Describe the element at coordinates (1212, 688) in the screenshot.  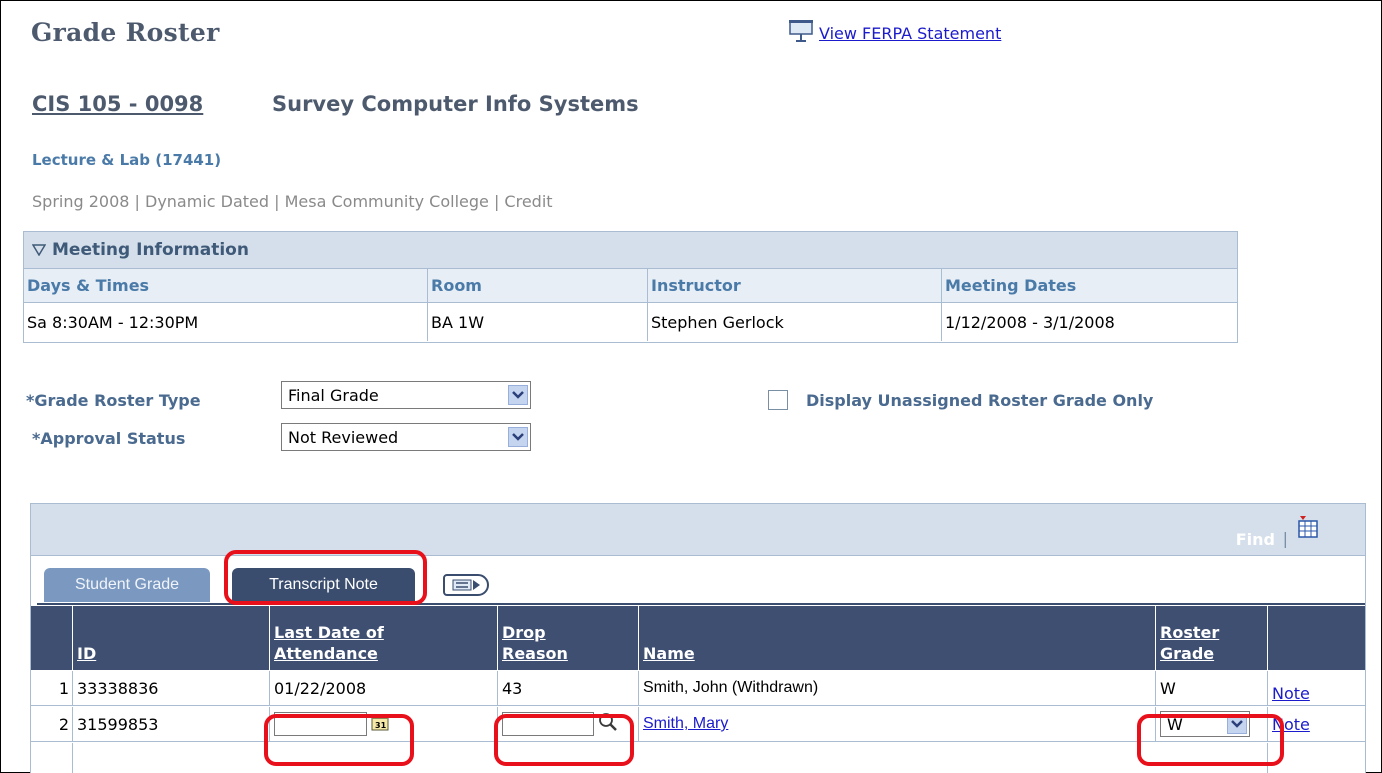
I see `roster-grade: W` at that location.